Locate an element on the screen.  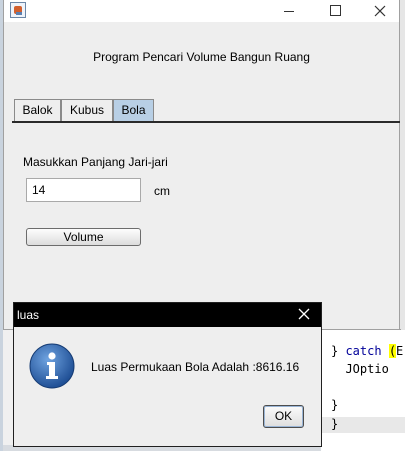
tab-kubus: Kubus is located at coordinates (87, 110).